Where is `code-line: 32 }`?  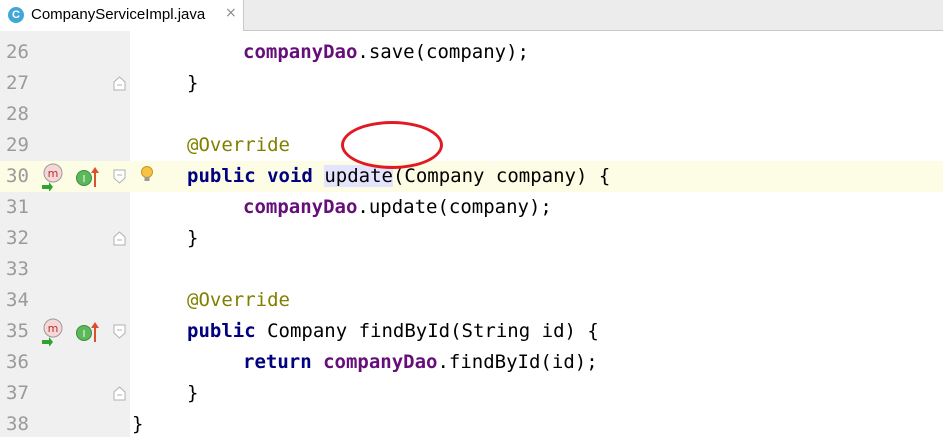 code-line: 32 } is located at coordinates (471, 238).